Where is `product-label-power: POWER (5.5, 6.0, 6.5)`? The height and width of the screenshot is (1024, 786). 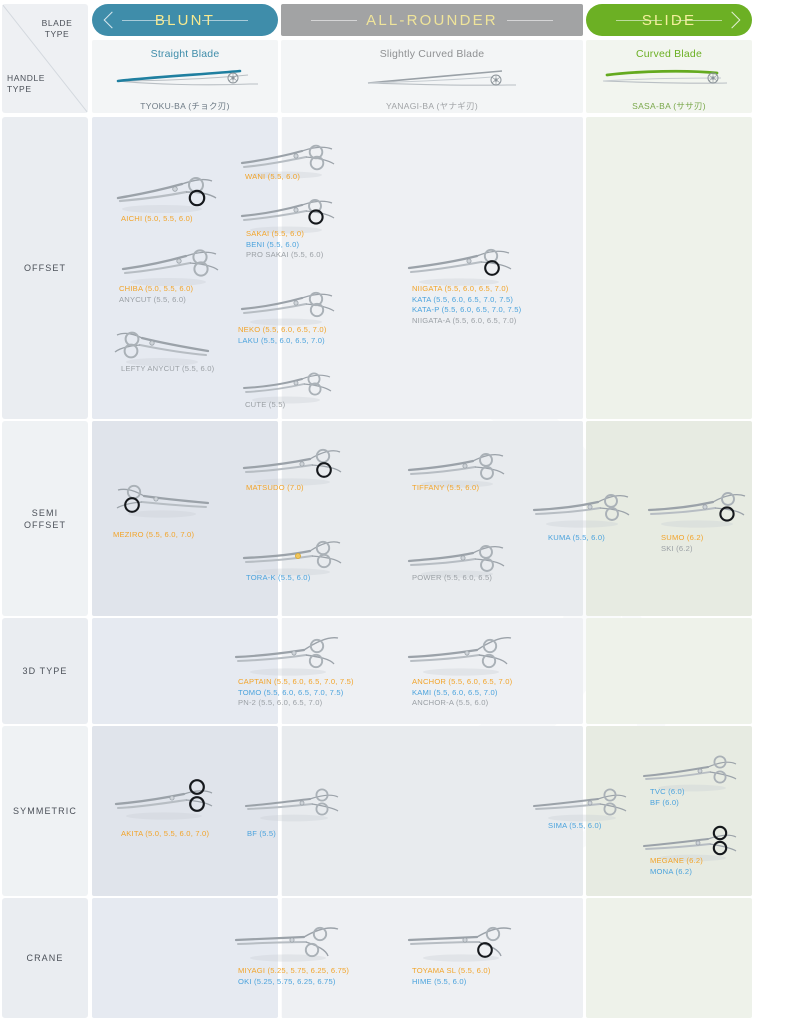
product-label-power: POWER (5.5, 6.0, 6.5) is located at coordinates (452, 578).